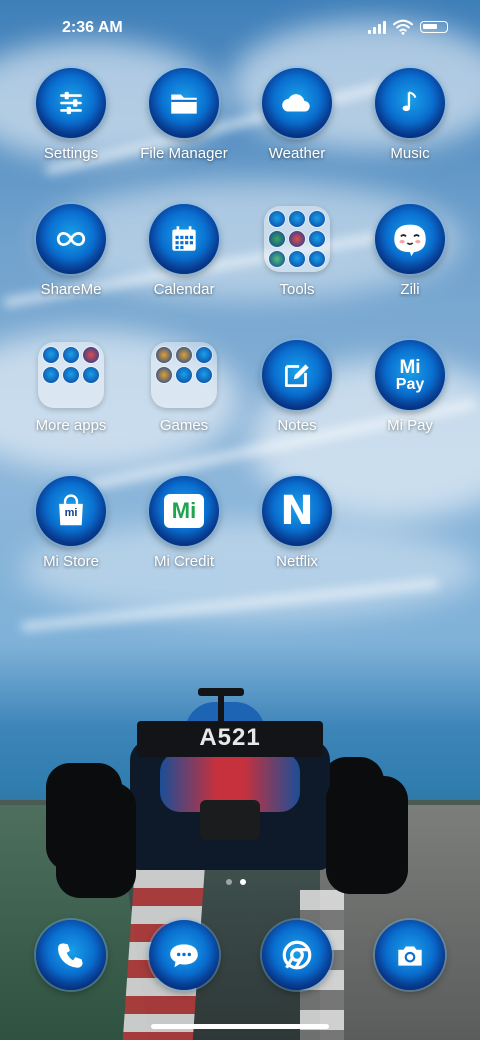  What do you see at coordinates (410, 367) in the screenshot?
I see `mi-pay-glyph-top: Mi` at bounding box center [410, 367].